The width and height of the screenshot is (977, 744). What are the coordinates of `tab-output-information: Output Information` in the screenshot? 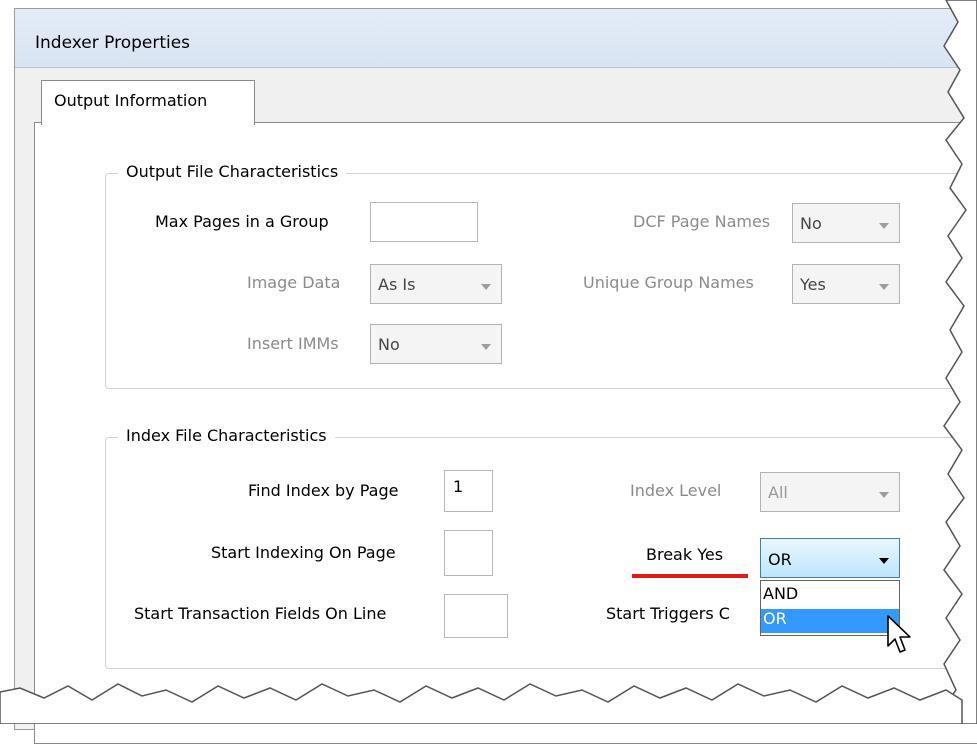 It's located at (148, 102).